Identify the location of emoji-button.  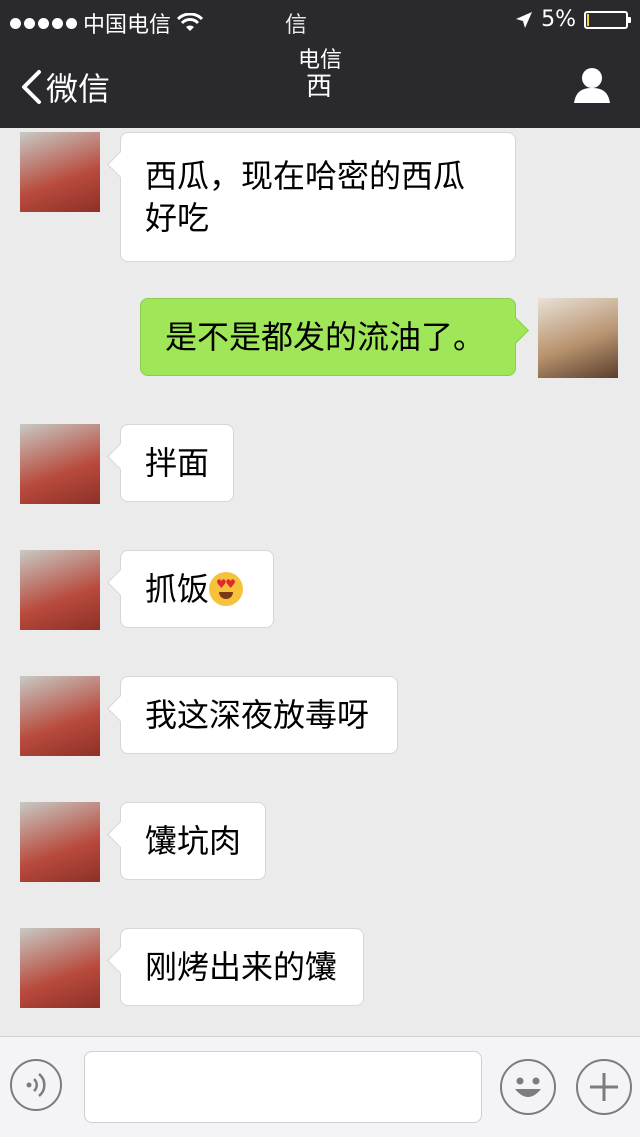
(528, 1087).